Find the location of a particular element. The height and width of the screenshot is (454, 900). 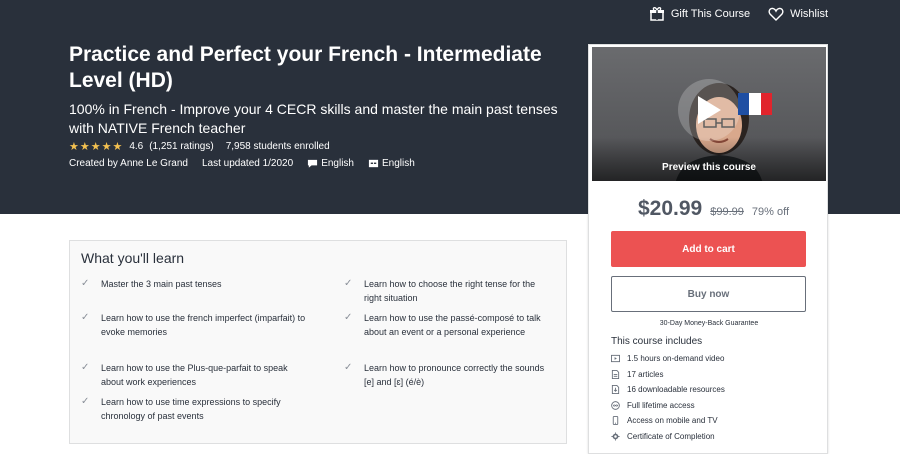

original-price: $99.99 is located at coordinates (727, 212).